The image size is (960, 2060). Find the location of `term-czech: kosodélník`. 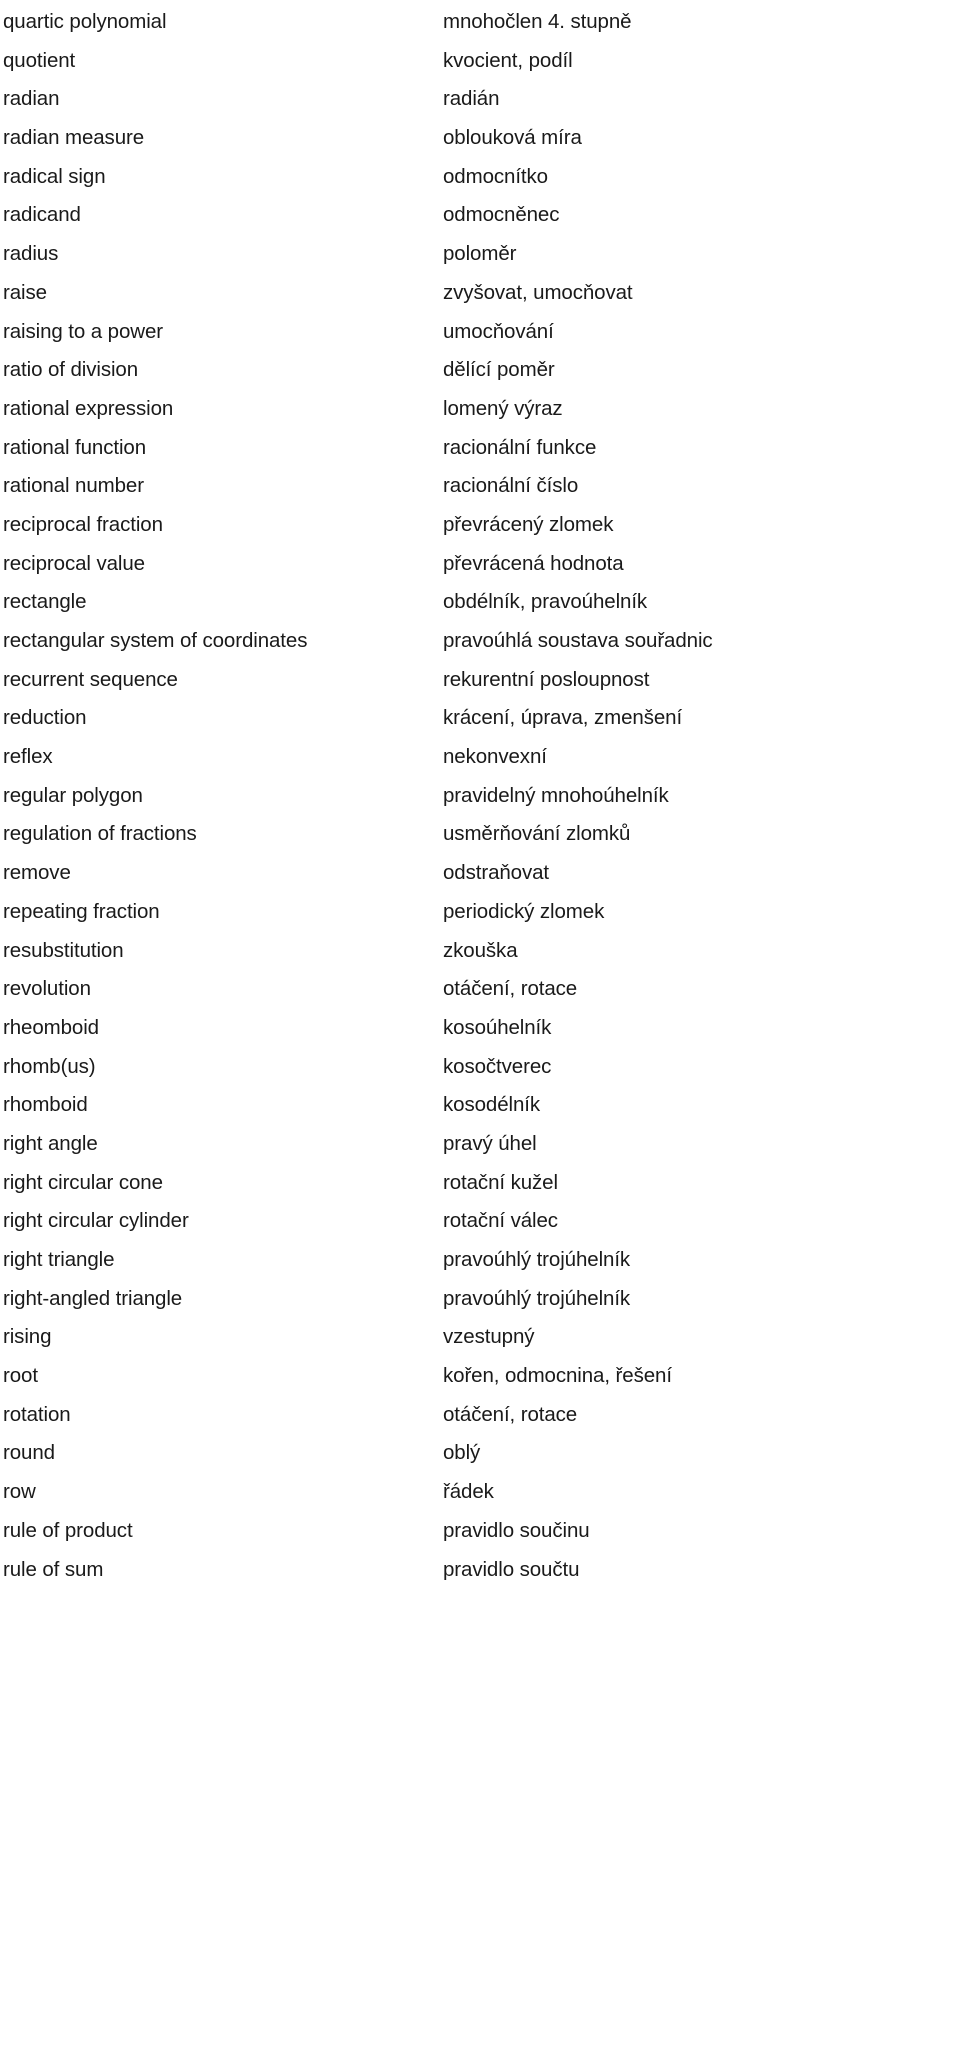

term-czech: kosodélník is located at coordinates (492, 1105).